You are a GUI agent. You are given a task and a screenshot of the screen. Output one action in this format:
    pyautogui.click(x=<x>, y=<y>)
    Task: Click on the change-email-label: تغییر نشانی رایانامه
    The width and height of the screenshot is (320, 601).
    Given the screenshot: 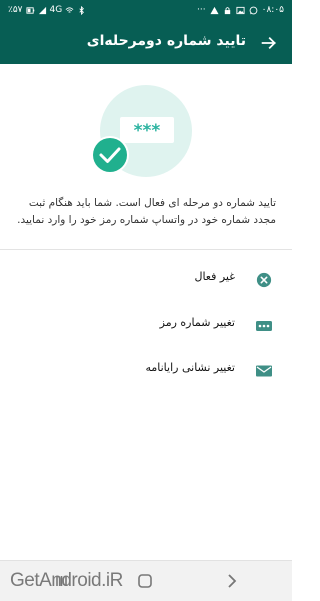 What is the action you would take?
    pyautogui.click(x=190, y=367)
    